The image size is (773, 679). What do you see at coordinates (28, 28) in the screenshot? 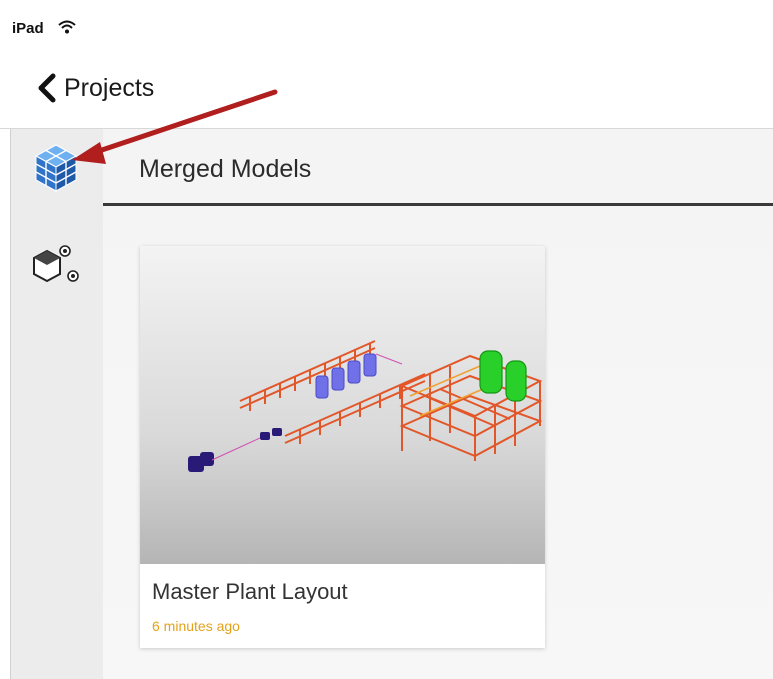
I see `device-label: iPad` at bounding box center [28, 28].